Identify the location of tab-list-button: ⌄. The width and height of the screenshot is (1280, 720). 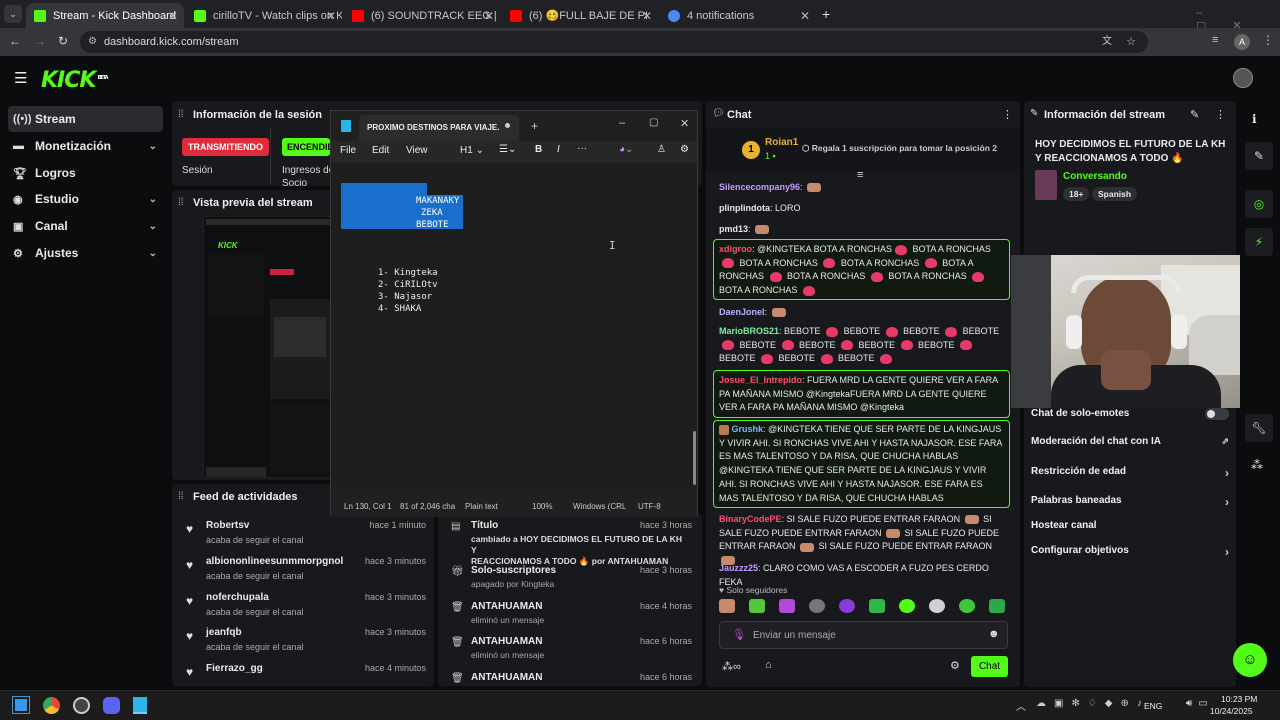
(13, 14).